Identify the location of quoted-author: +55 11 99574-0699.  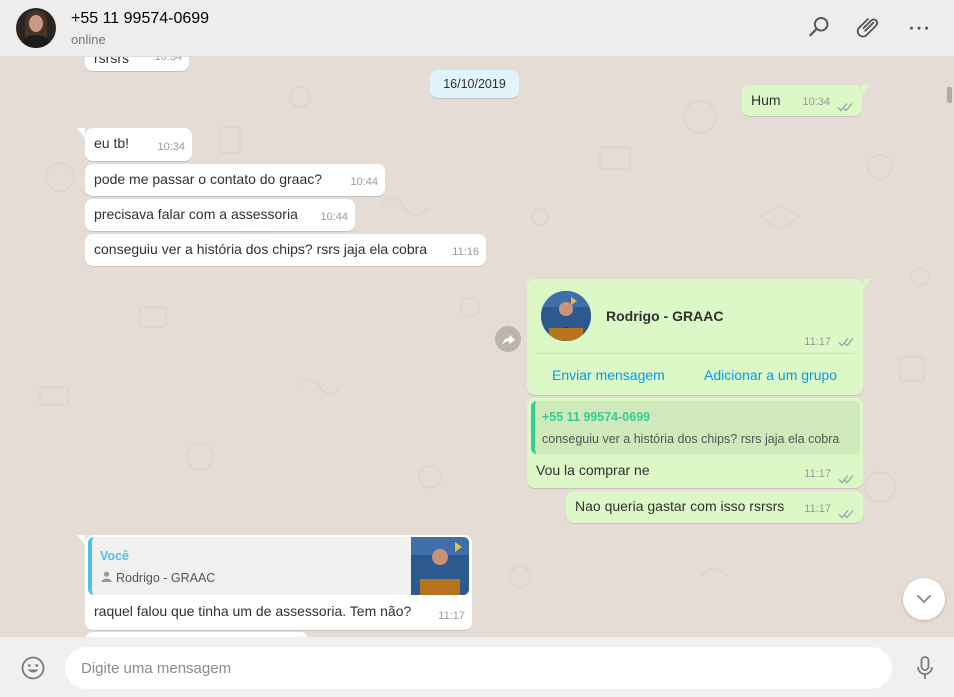
(596, 417).